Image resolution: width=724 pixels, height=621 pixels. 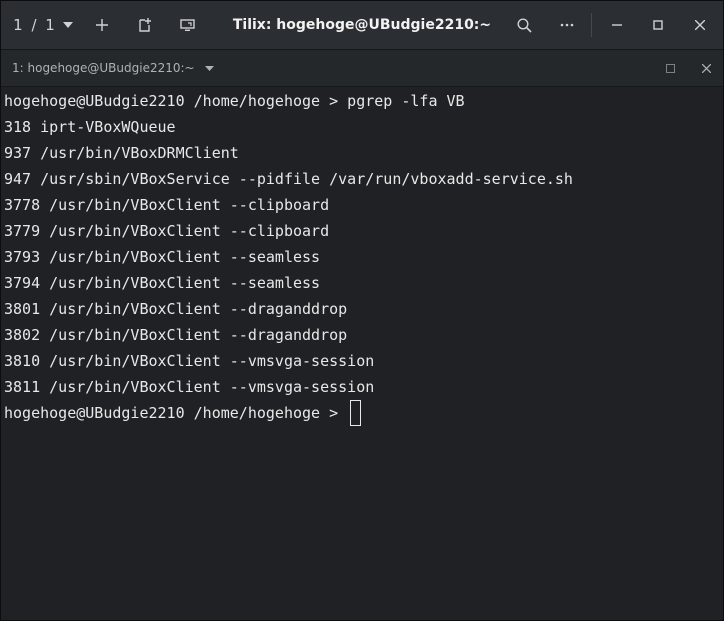 I want to click on minimize-icon, so click(x=617, y=25).